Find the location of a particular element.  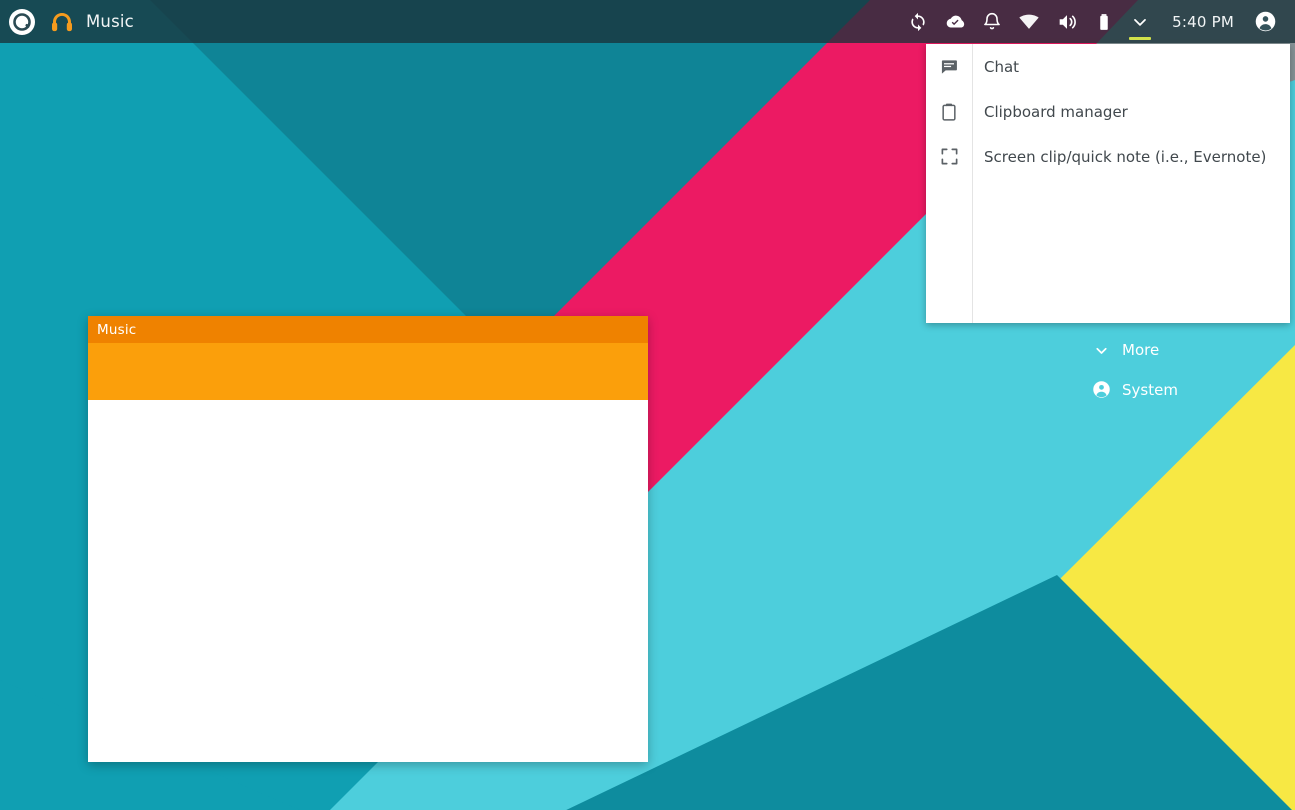

sync-glyph is located at coordinates (918, 21).